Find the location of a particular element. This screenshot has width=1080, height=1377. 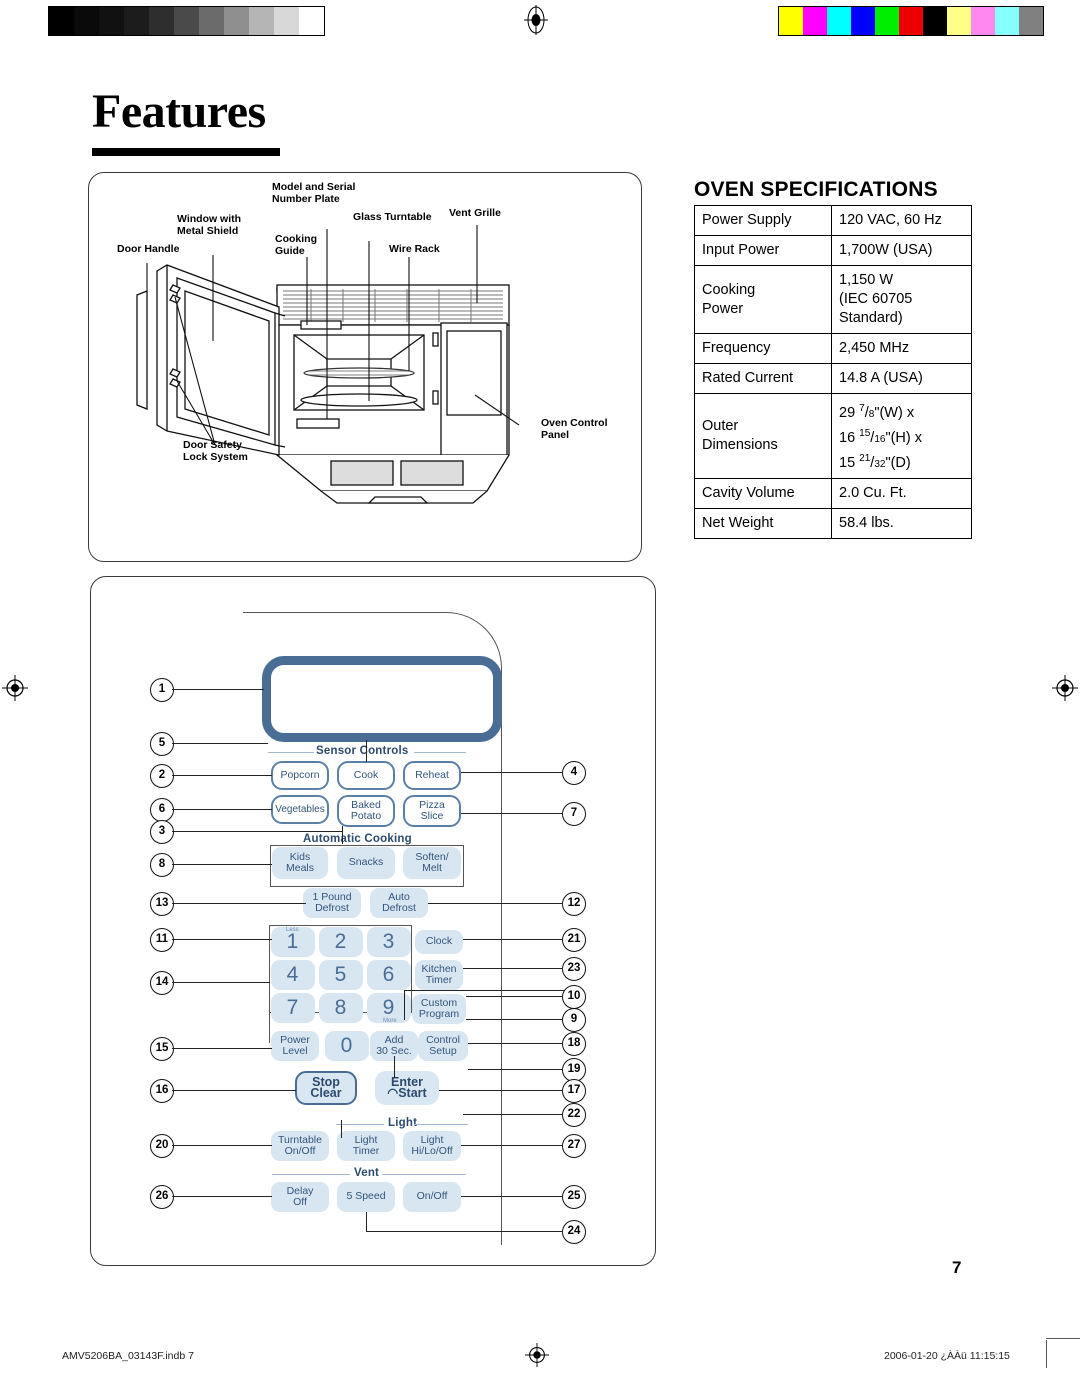

caption-light: Light is located at coordinates (403, 1123).